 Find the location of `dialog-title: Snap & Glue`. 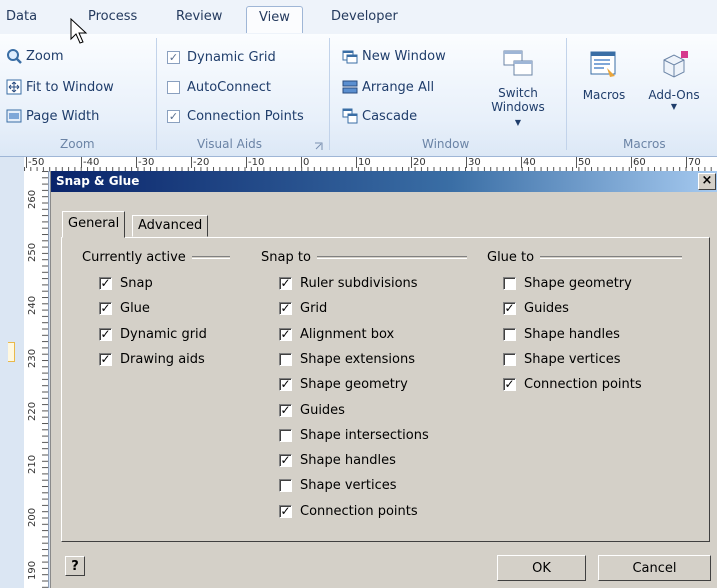

dialog-title: Snap & Glue is located at coordinates (98, 181).